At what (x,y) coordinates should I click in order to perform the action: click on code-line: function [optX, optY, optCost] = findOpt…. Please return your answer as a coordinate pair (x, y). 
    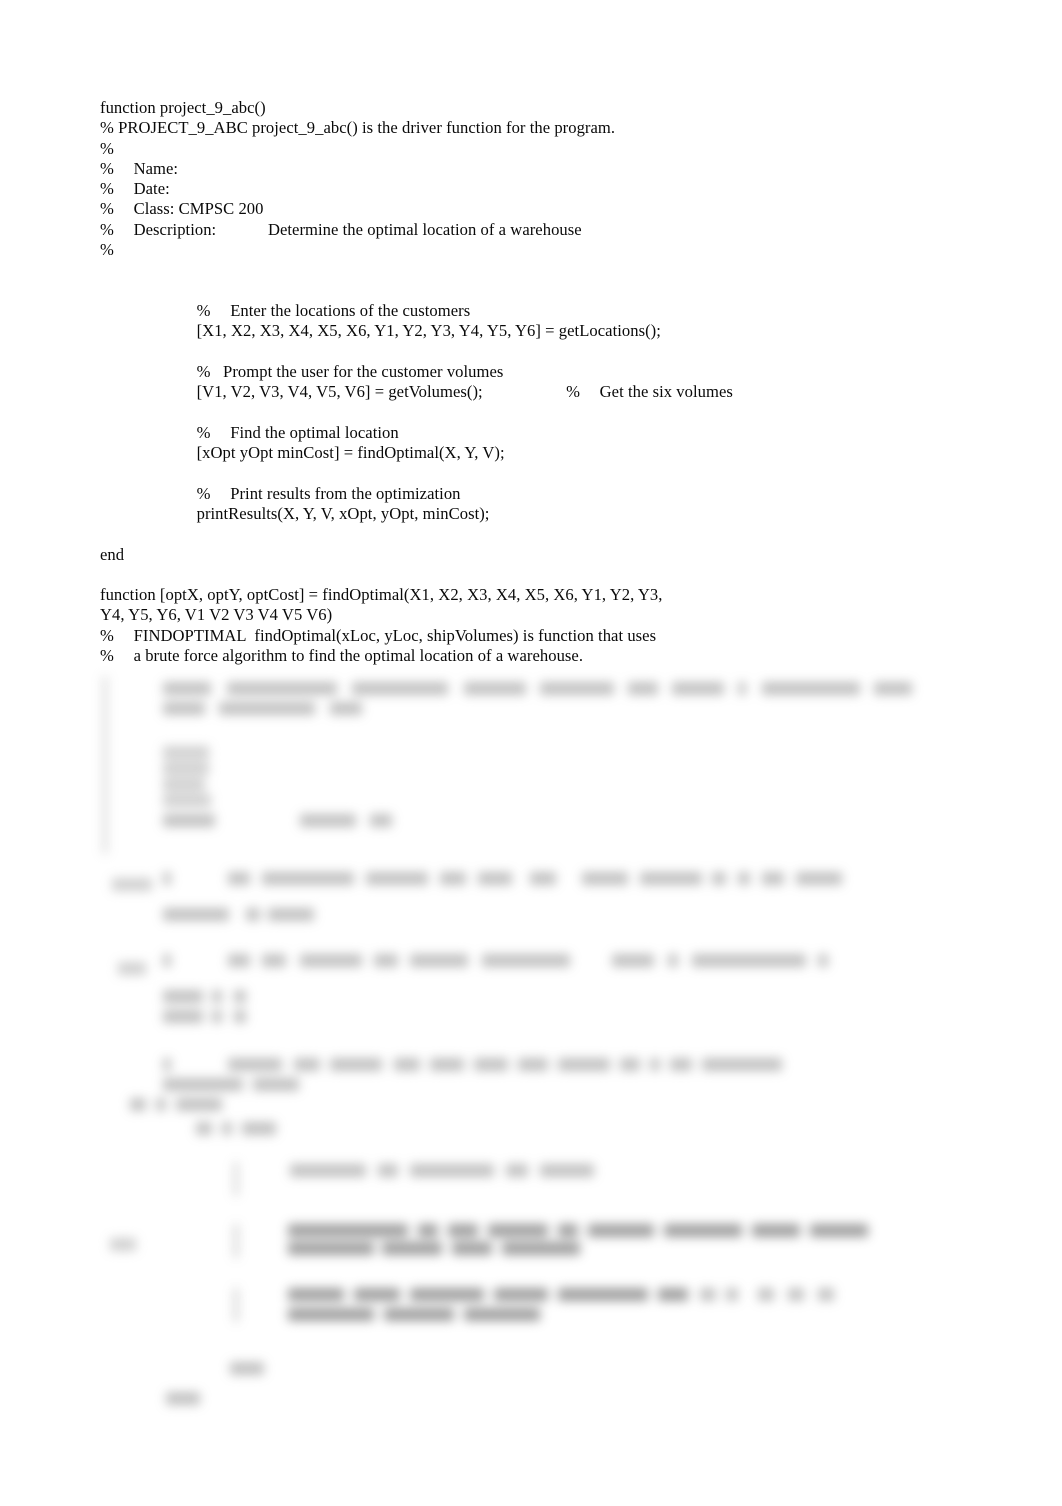
    Looking at the image, I should click on (381, 595).